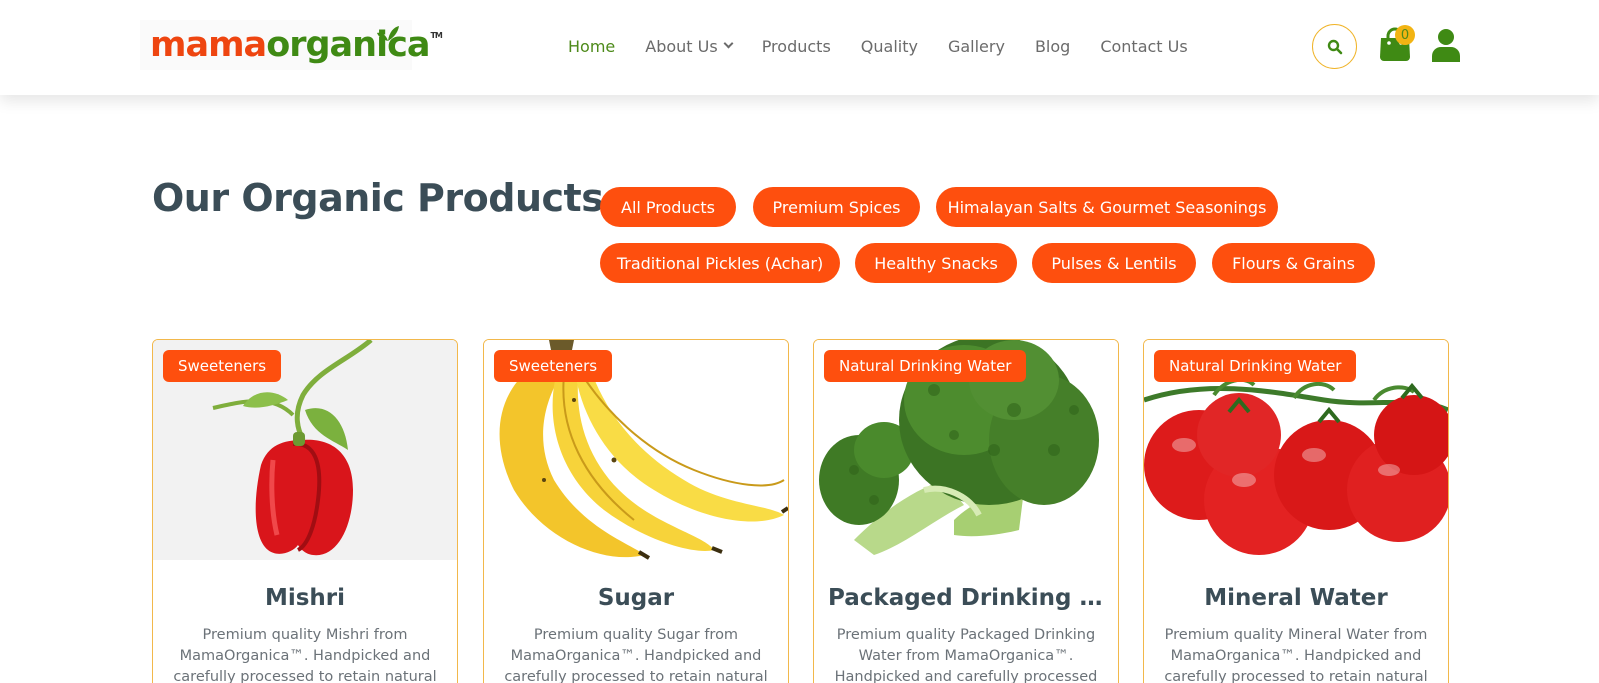  I want to click on section-title: Our Organic Products, so click(378, 198).